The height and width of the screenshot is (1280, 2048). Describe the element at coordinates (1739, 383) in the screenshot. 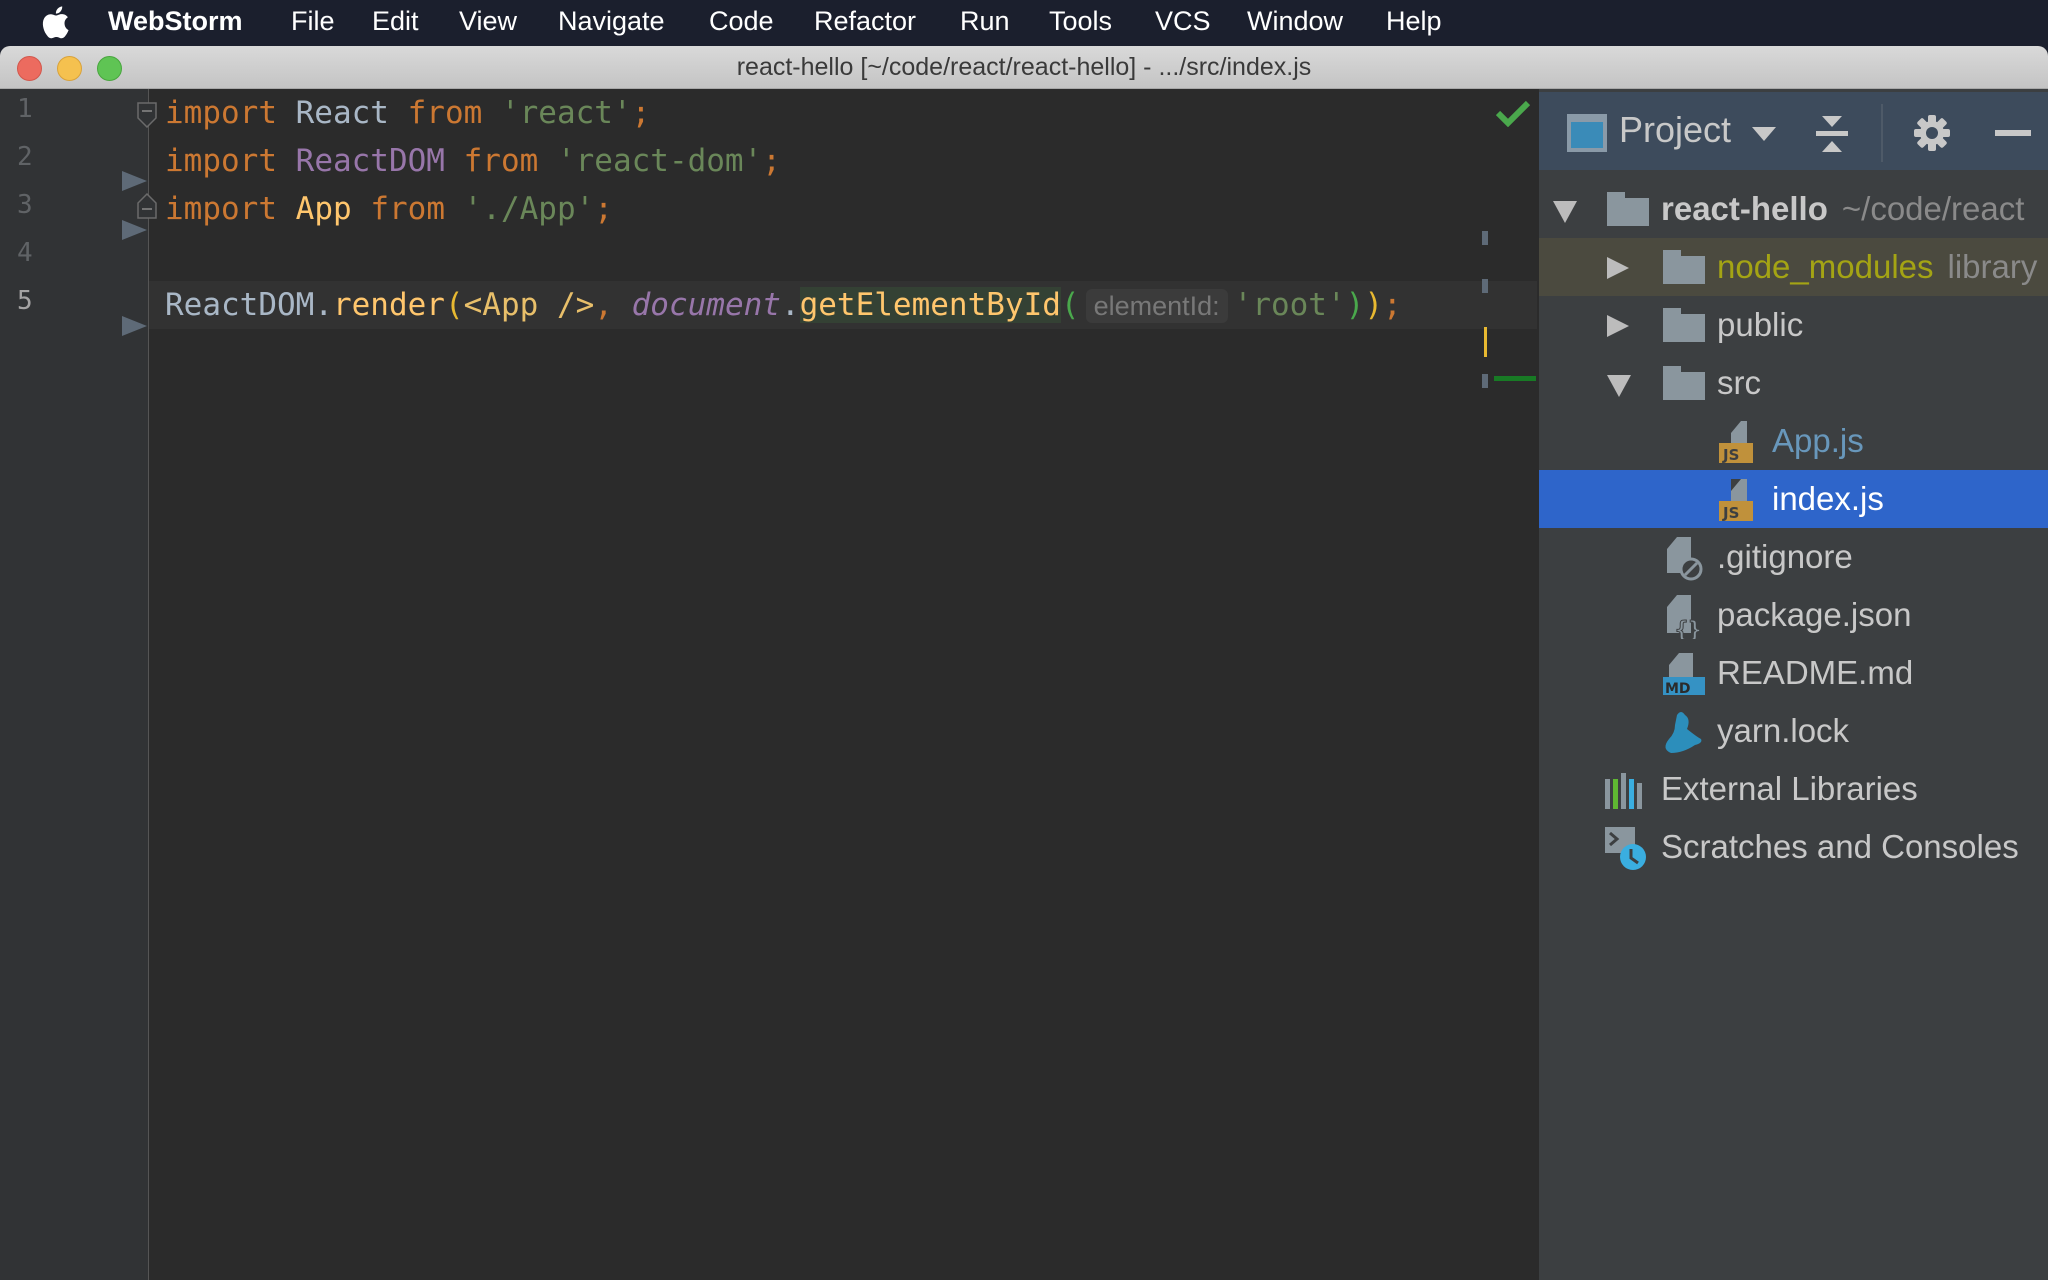

I see `tree-item-text: src` at that location.